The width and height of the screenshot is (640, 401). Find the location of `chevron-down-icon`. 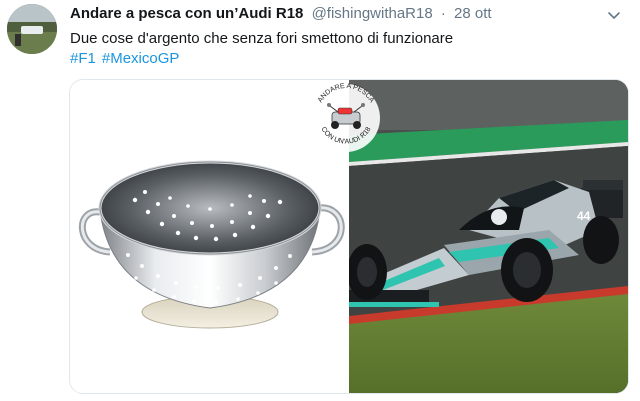

chevron-down-icon is located at coordinates (614, 16).